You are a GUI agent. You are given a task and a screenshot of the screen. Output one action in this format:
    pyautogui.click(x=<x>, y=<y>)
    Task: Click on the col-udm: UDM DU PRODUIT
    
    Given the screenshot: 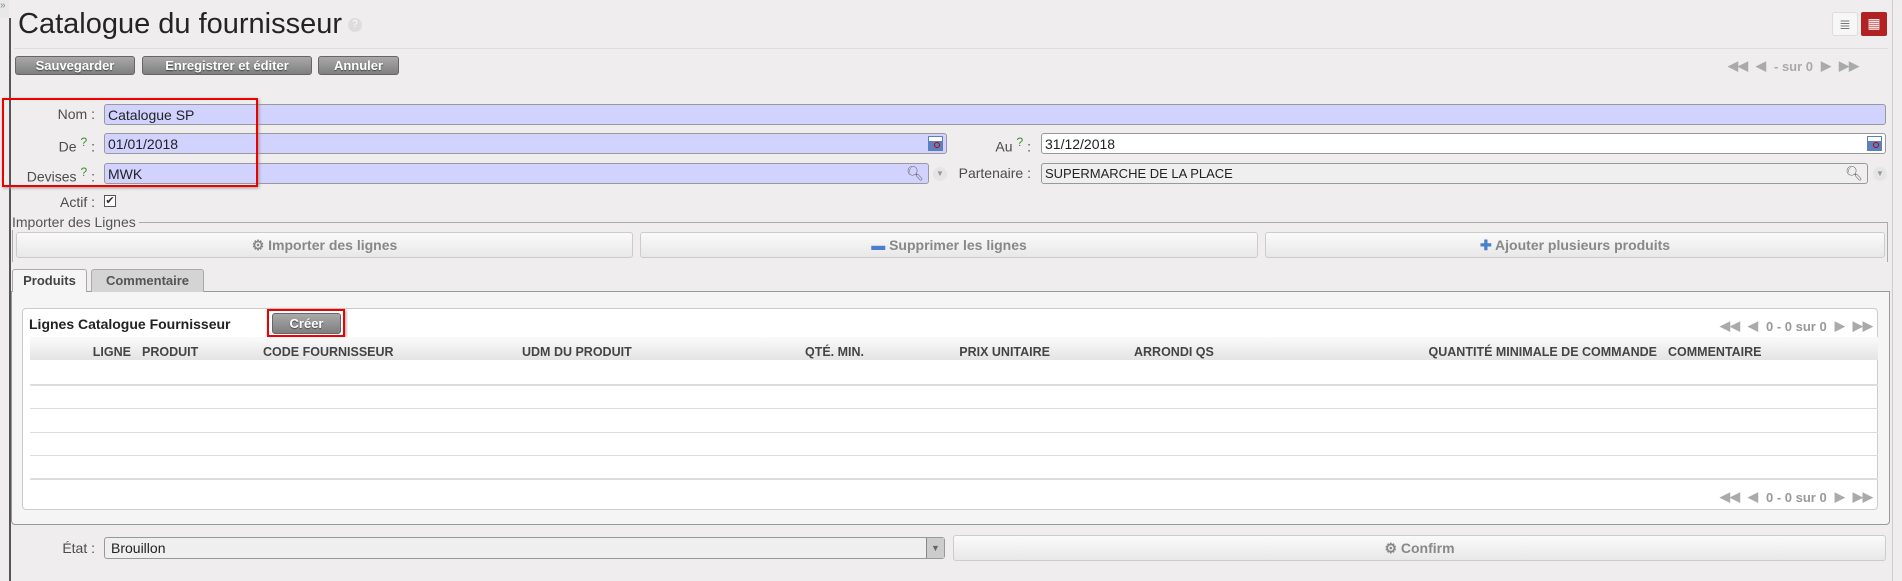 What is the action you would take?
    pyautogui.click(x=577, y=352)
    